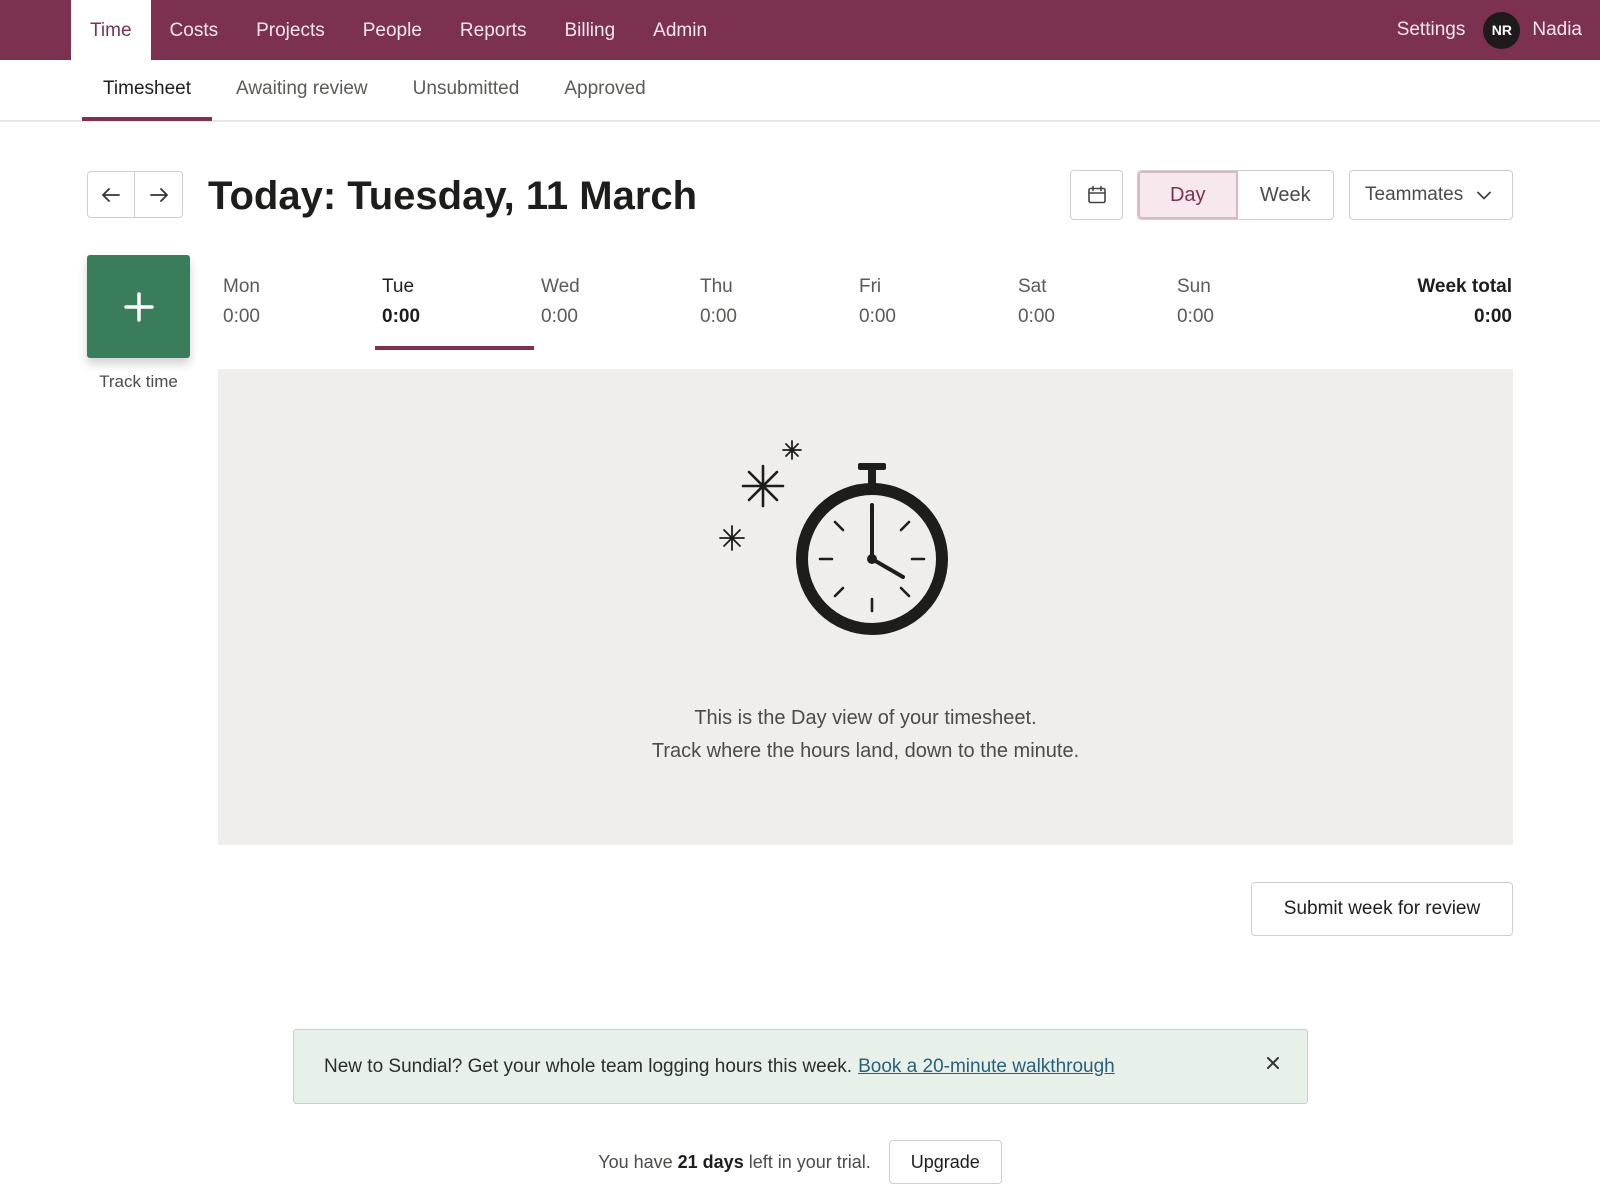 This screenshot has width=1600, height=1200. What do you see at coordinates (604, 90) in the screenshot?
I see `tab-approved: Approved` at bounding box center [604, 90].